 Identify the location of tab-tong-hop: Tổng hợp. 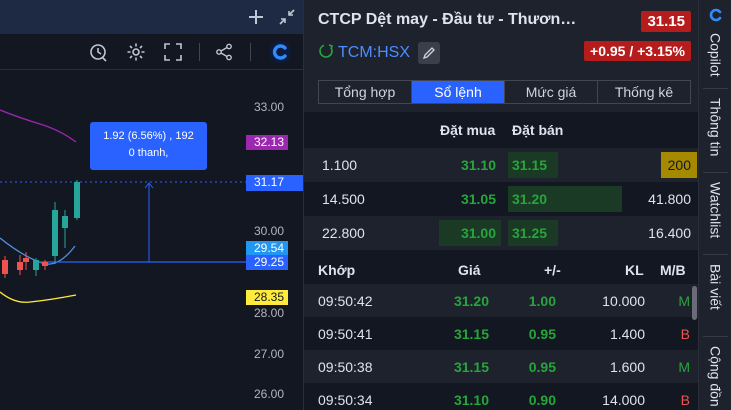
(365, 92).